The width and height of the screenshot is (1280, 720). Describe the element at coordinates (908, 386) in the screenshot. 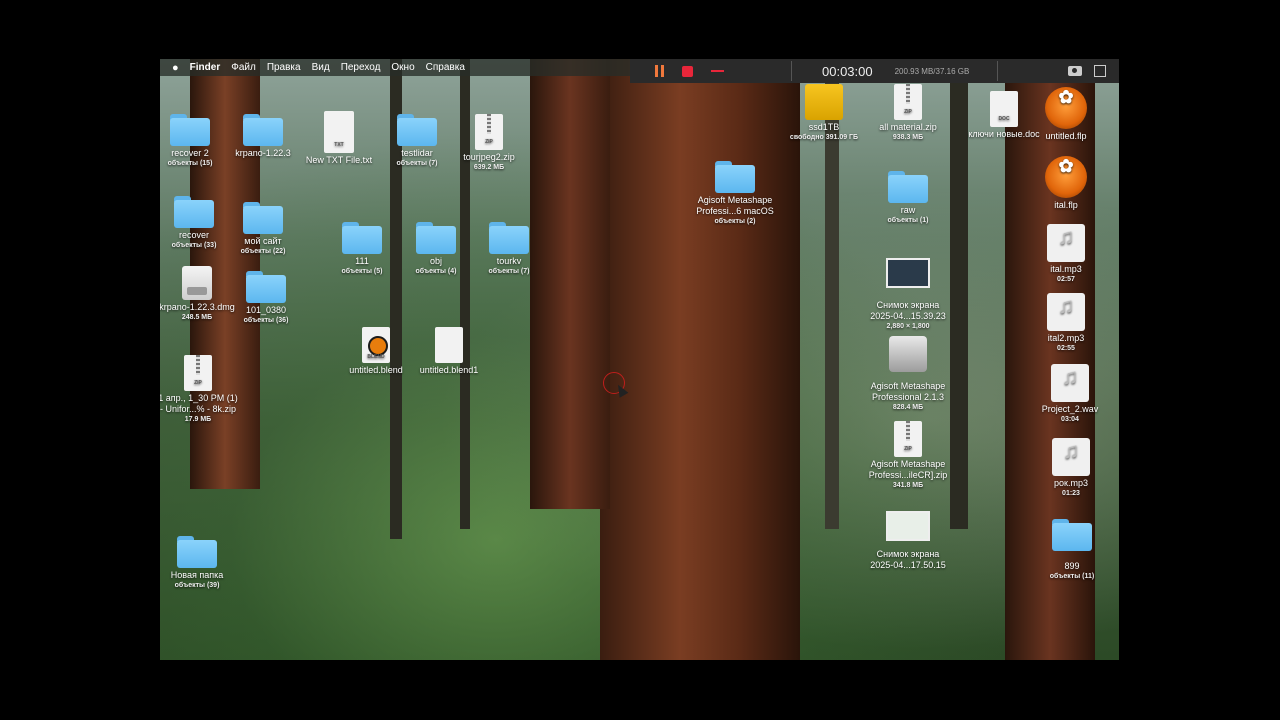

I see `item-label: Agisoft Metashape` at that location.